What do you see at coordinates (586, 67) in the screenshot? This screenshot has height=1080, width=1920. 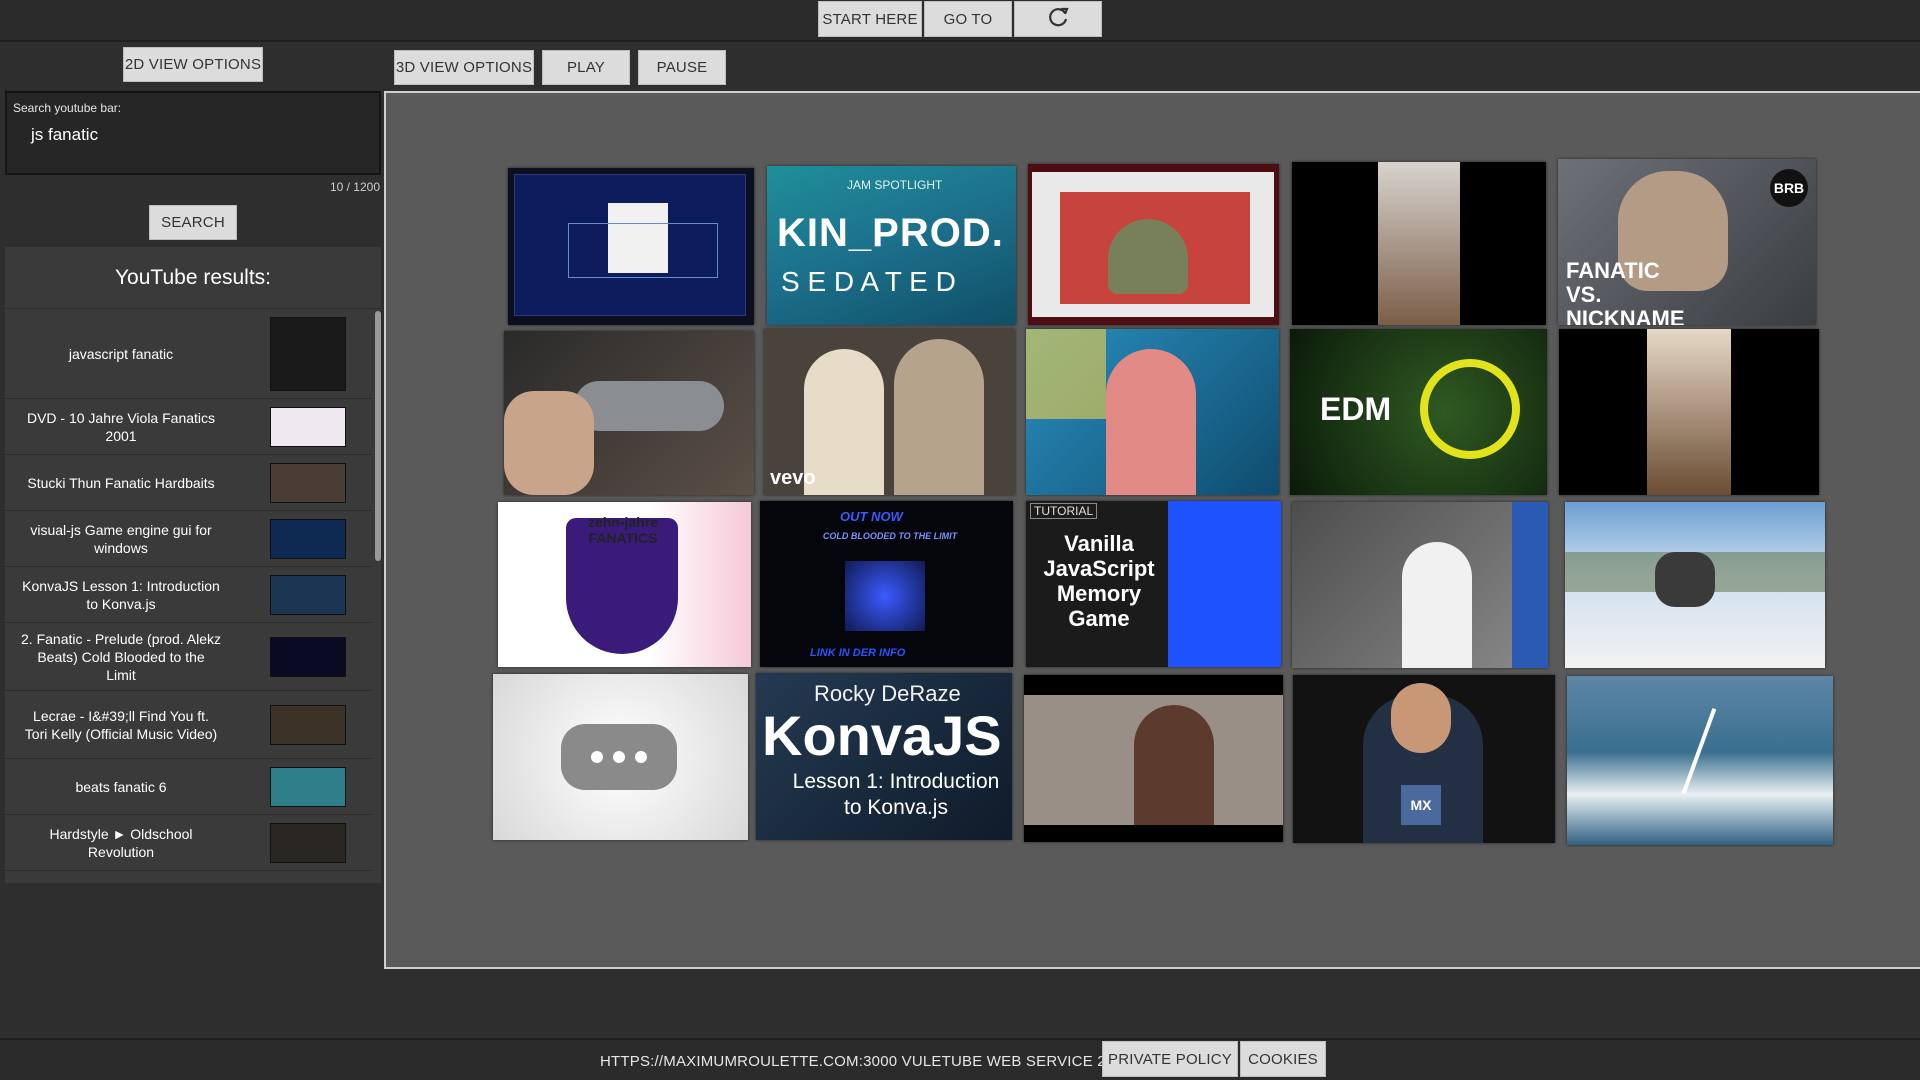 I see `play-button: PLAY` at bounding box center [586, 67].